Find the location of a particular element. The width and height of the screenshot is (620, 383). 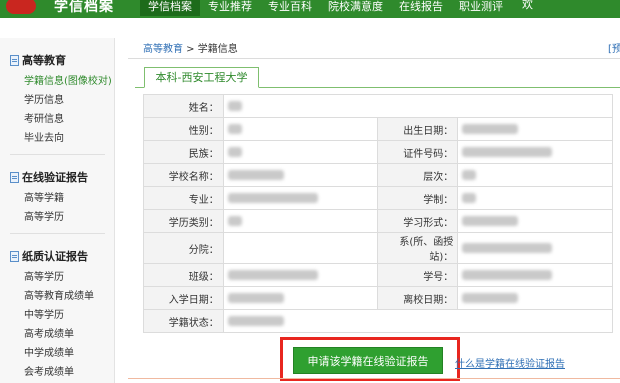

nav-item-online-report: 在线报告 is located at coordinates (421, 8).